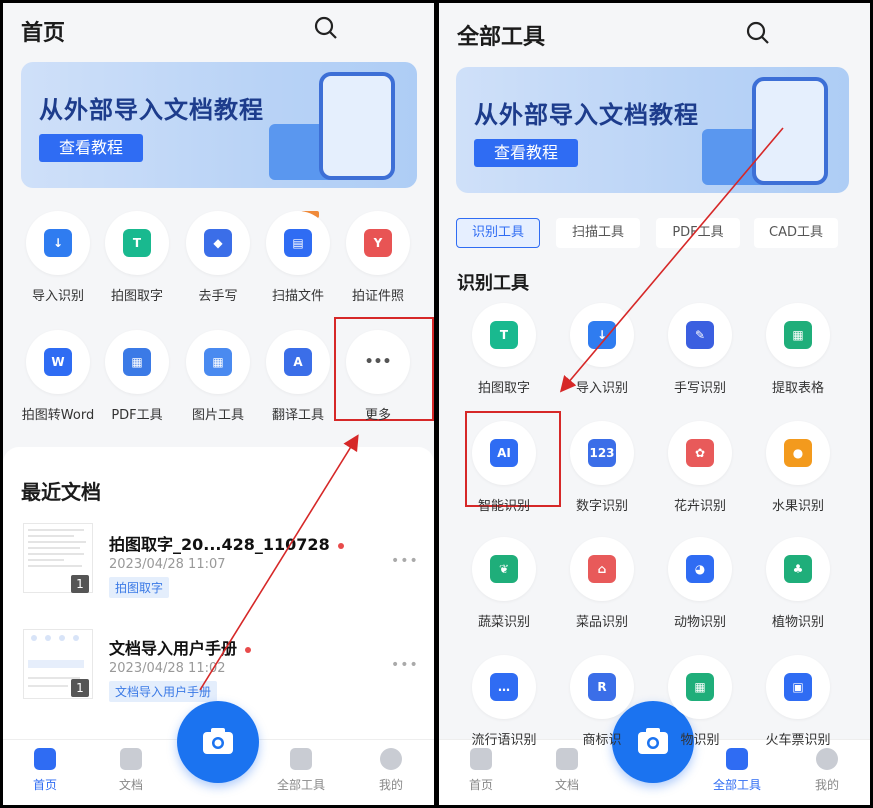 This screenshot has width=873, height=808. I want to click on arrow-to-more, so click(279, 562).